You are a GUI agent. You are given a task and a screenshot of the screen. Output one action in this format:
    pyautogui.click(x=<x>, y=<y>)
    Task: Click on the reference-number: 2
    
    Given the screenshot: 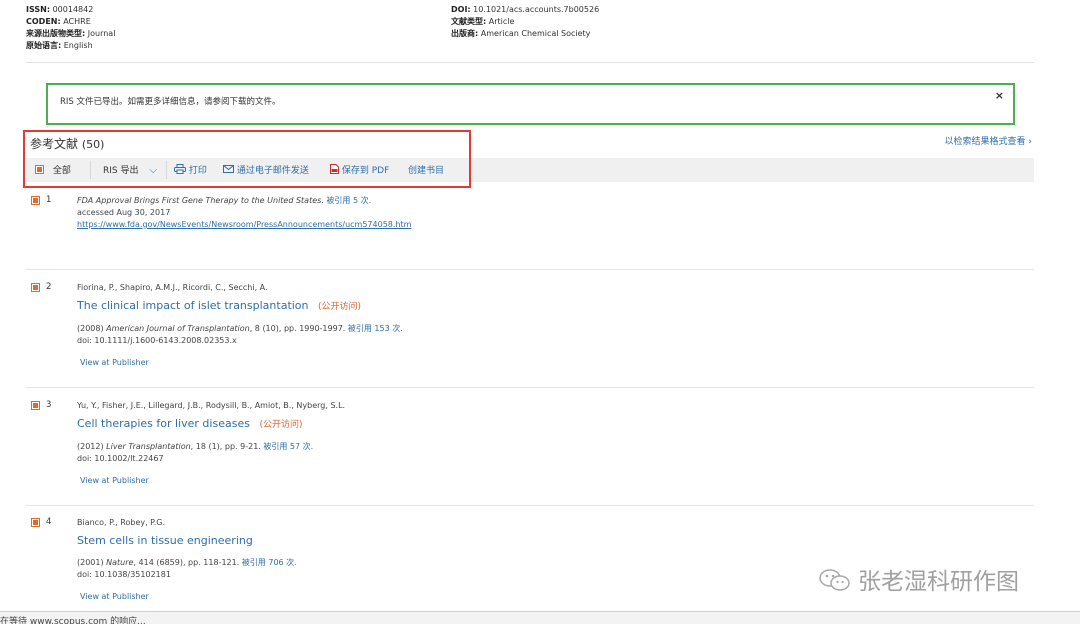 What is the action you would take?
    pyautogui.click(x=49, y=287)
    